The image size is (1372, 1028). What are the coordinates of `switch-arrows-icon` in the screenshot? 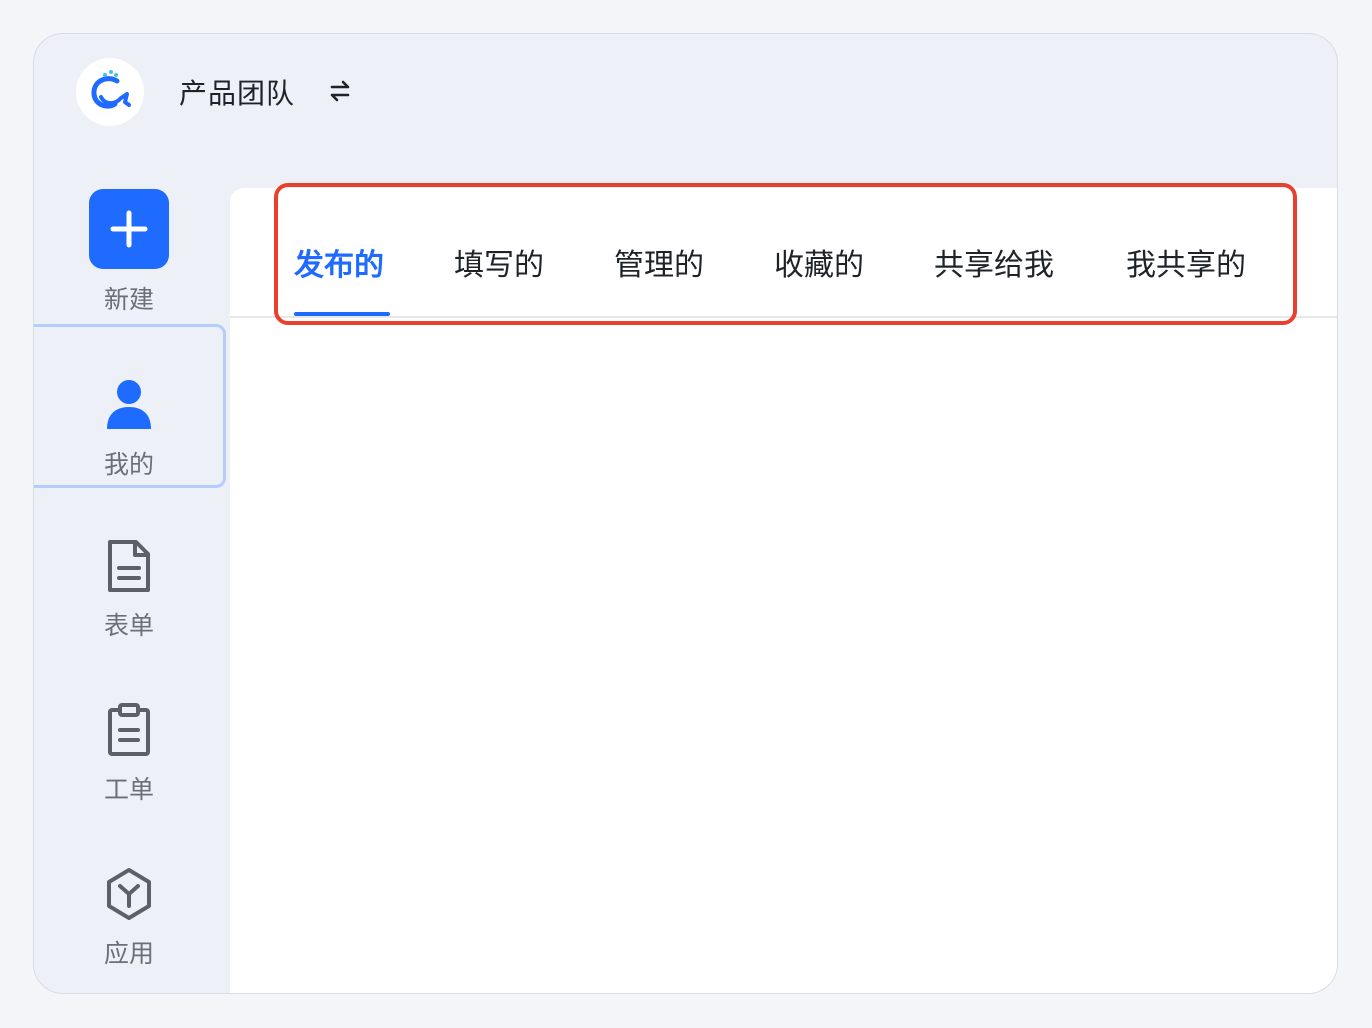 It's located at (340, 91).